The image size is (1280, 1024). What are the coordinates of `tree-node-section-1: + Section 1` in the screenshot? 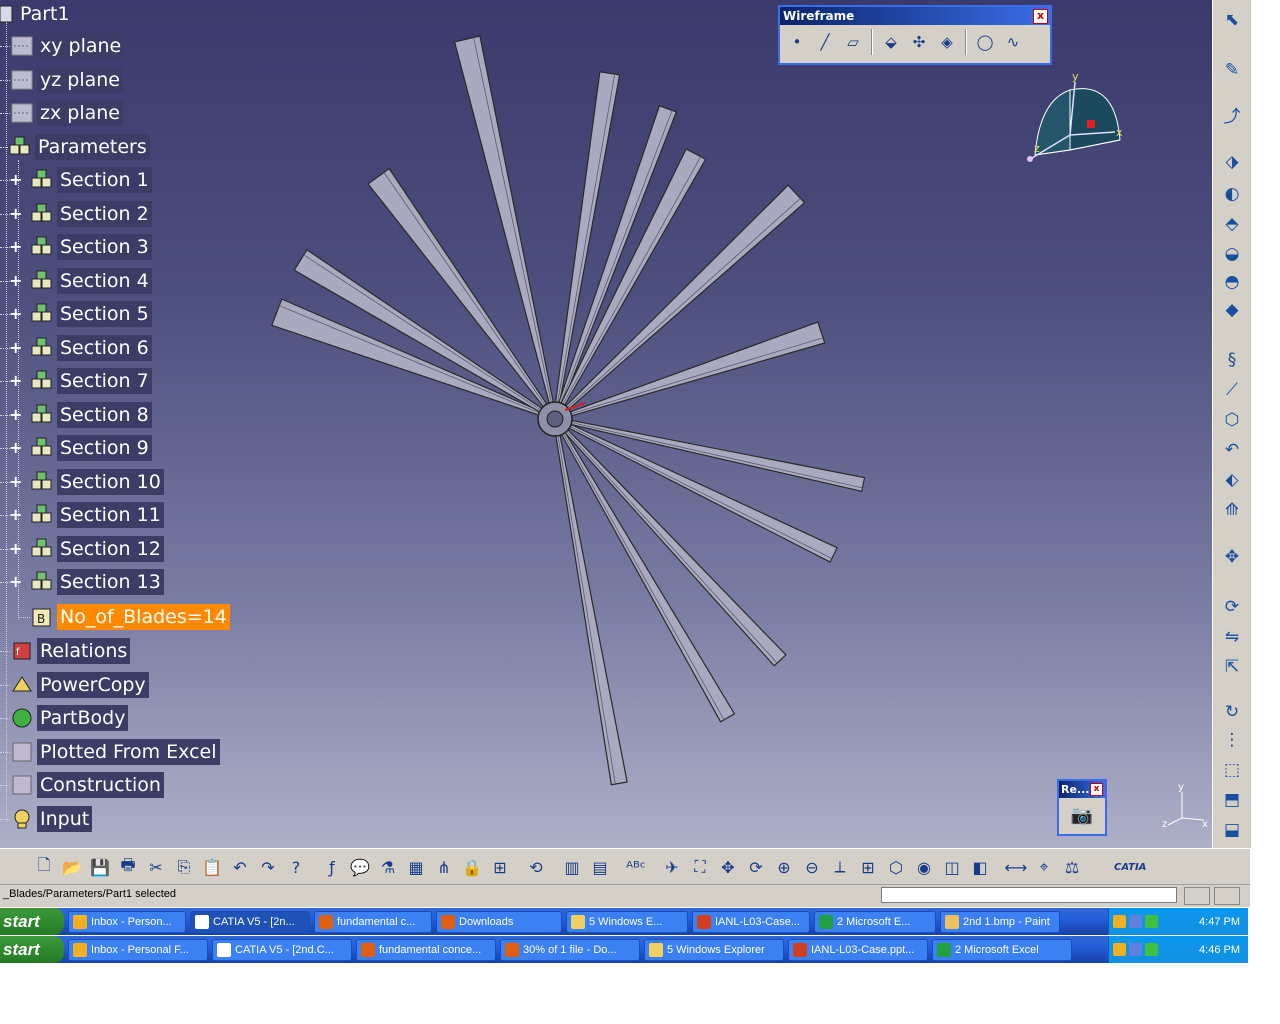 It's located at (76, 180).